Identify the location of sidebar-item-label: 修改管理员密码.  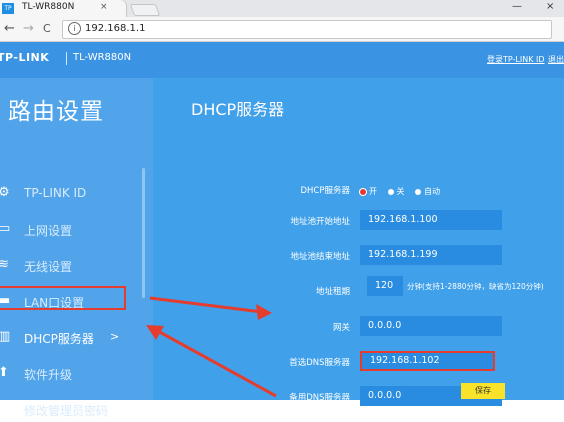
(66, 411).